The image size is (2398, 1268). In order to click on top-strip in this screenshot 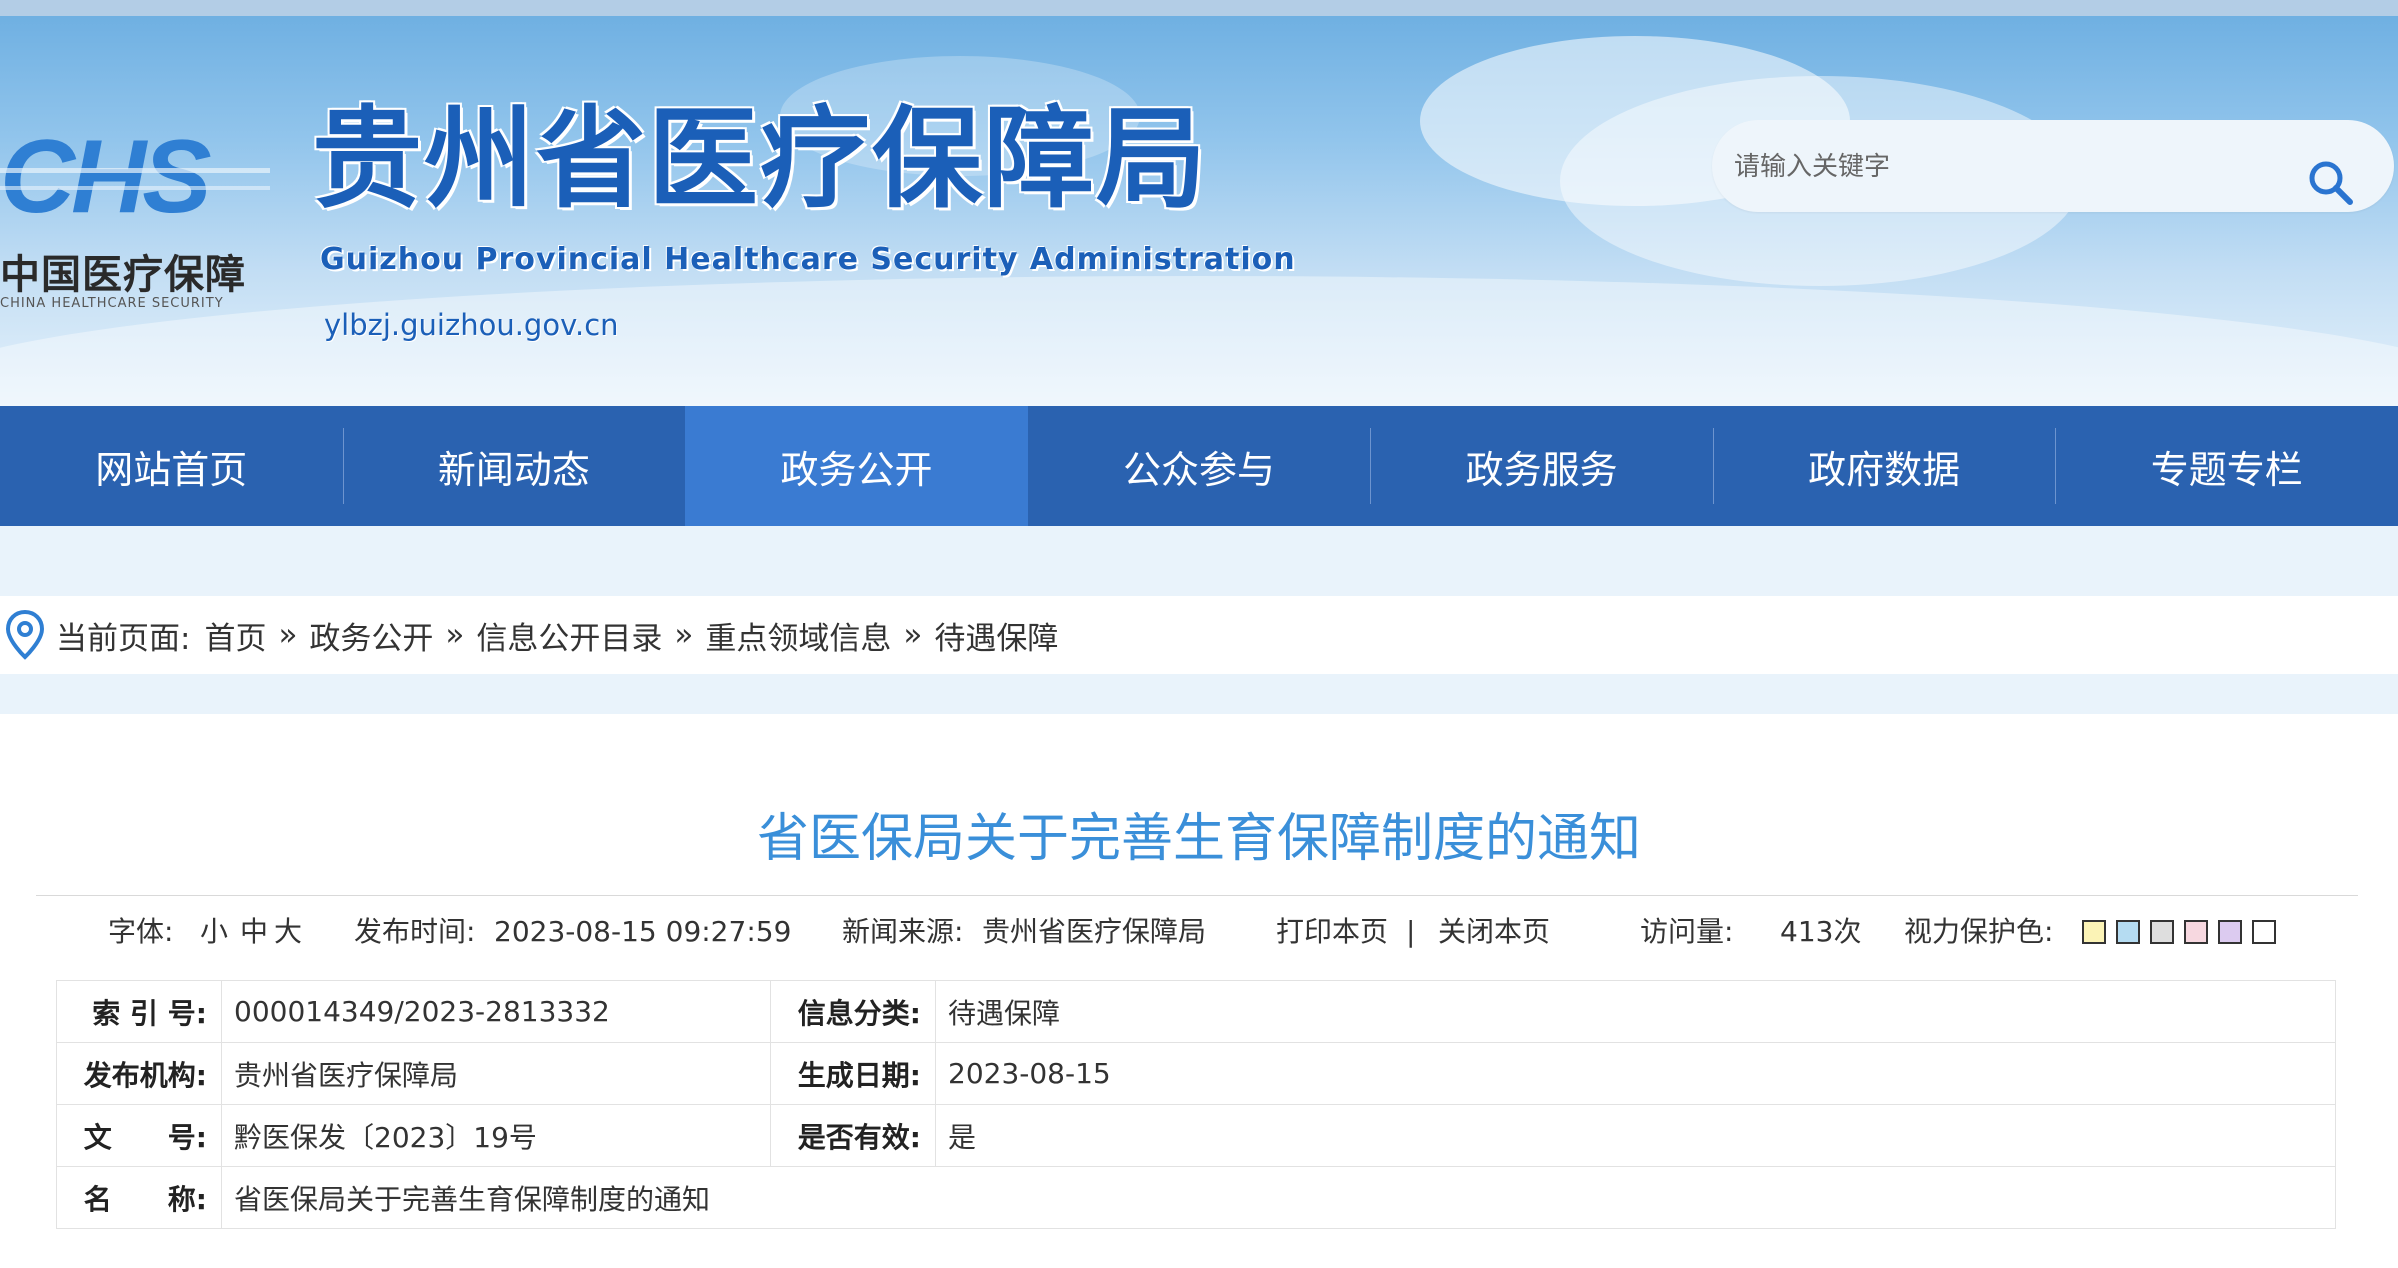, I will do `click(1199, 8)`.